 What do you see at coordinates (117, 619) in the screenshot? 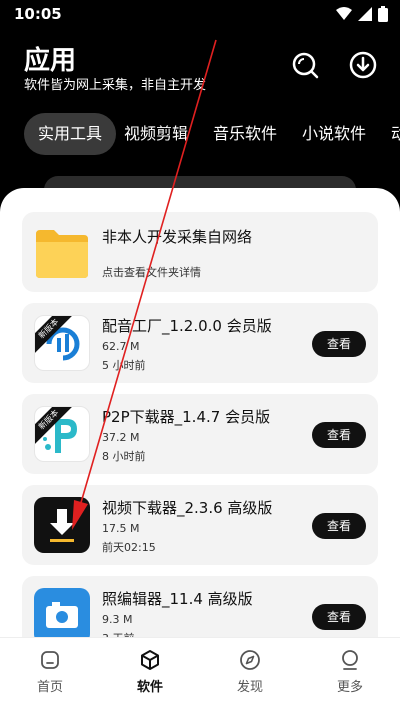
I see `app-size: 9.3 M` at bounding box center [117, 619].